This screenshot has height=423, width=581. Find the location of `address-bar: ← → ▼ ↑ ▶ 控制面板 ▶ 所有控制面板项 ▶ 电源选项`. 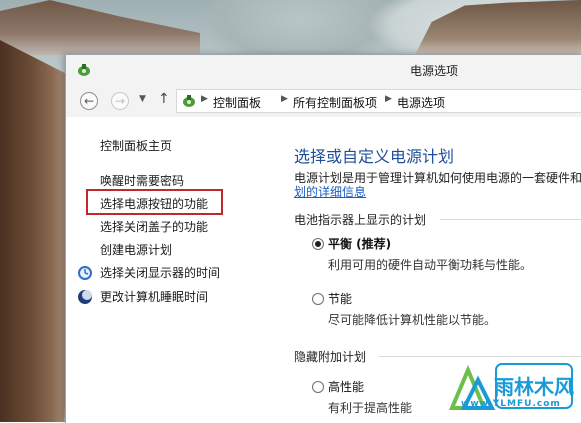

address-bar: ← → ▼ ↑ ▶ 控制面板 ▶ 所有控制面板项 ▶ 电源选项 is located at coordinates (323, 101).